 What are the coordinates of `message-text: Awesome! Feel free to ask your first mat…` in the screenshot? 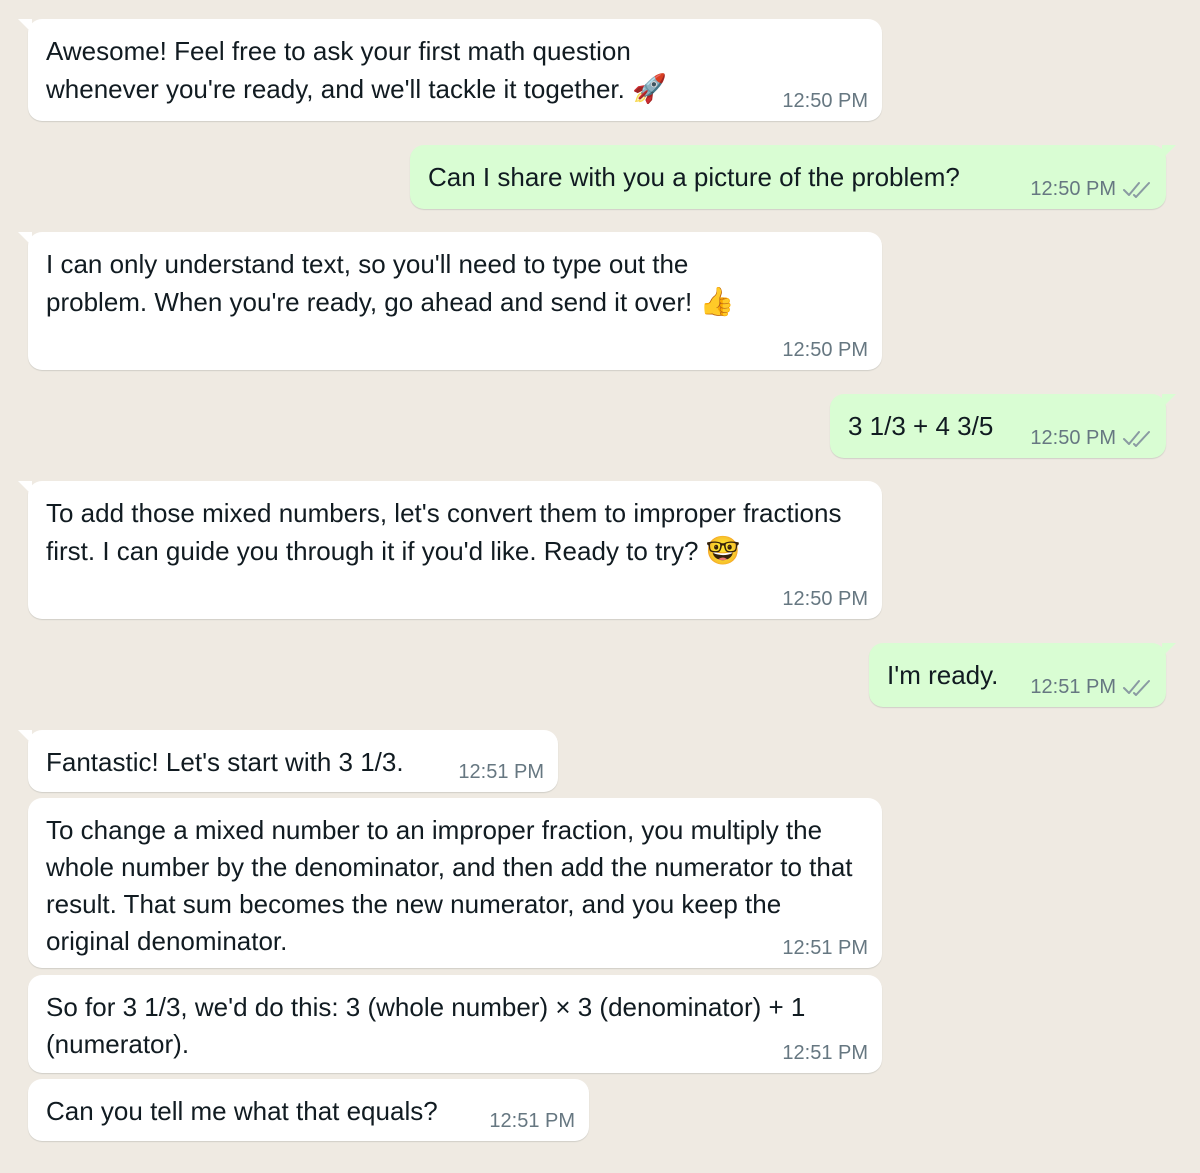 It's located at (338, 70).